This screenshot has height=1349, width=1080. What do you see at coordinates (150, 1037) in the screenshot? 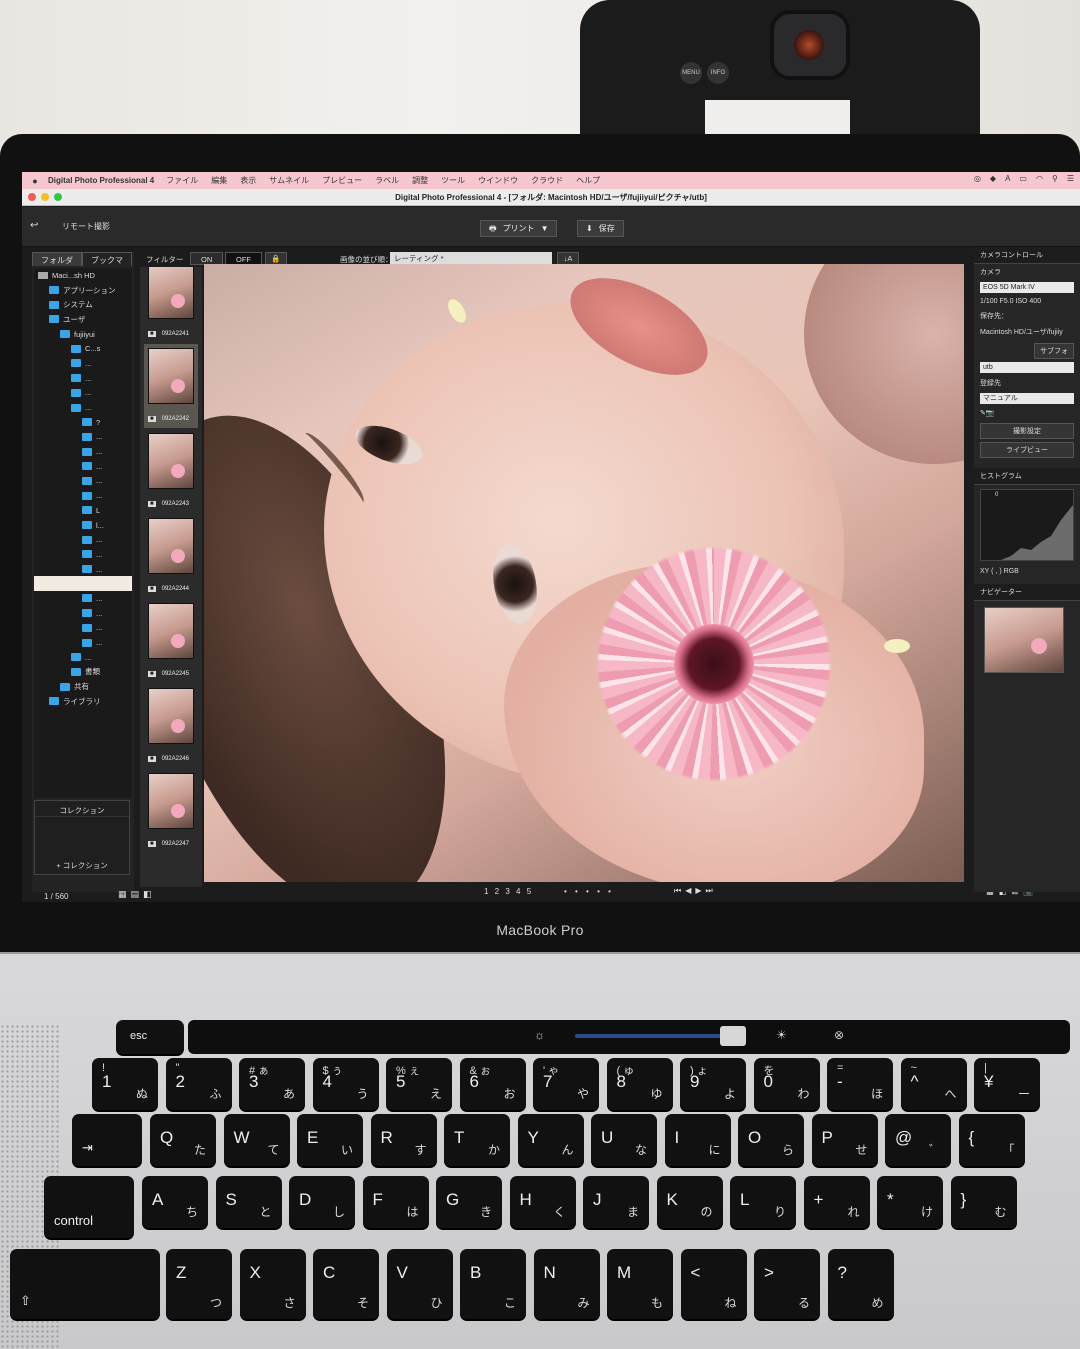
I see `esc-key: esc` at bounding box center [150, 1037].